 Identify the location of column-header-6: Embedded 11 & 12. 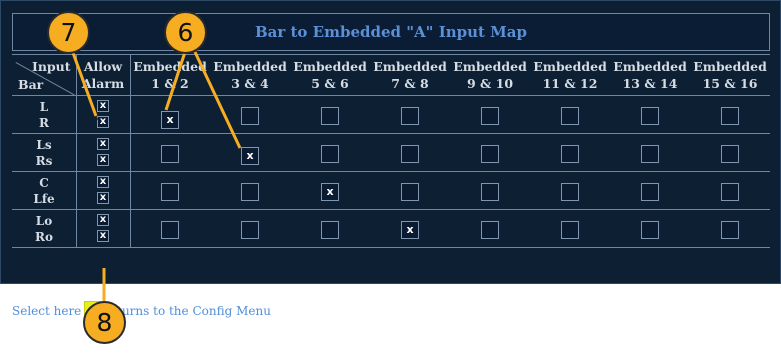
(570, 75).